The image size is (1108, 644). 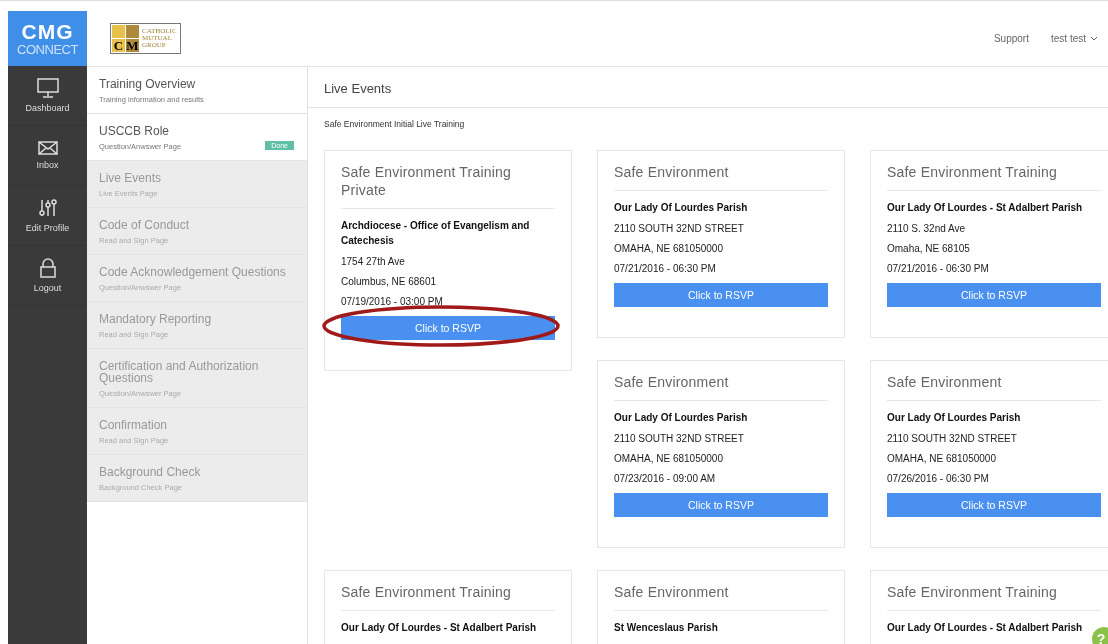 I want to click on user-menu: test test, so click(x=1074, y=38).